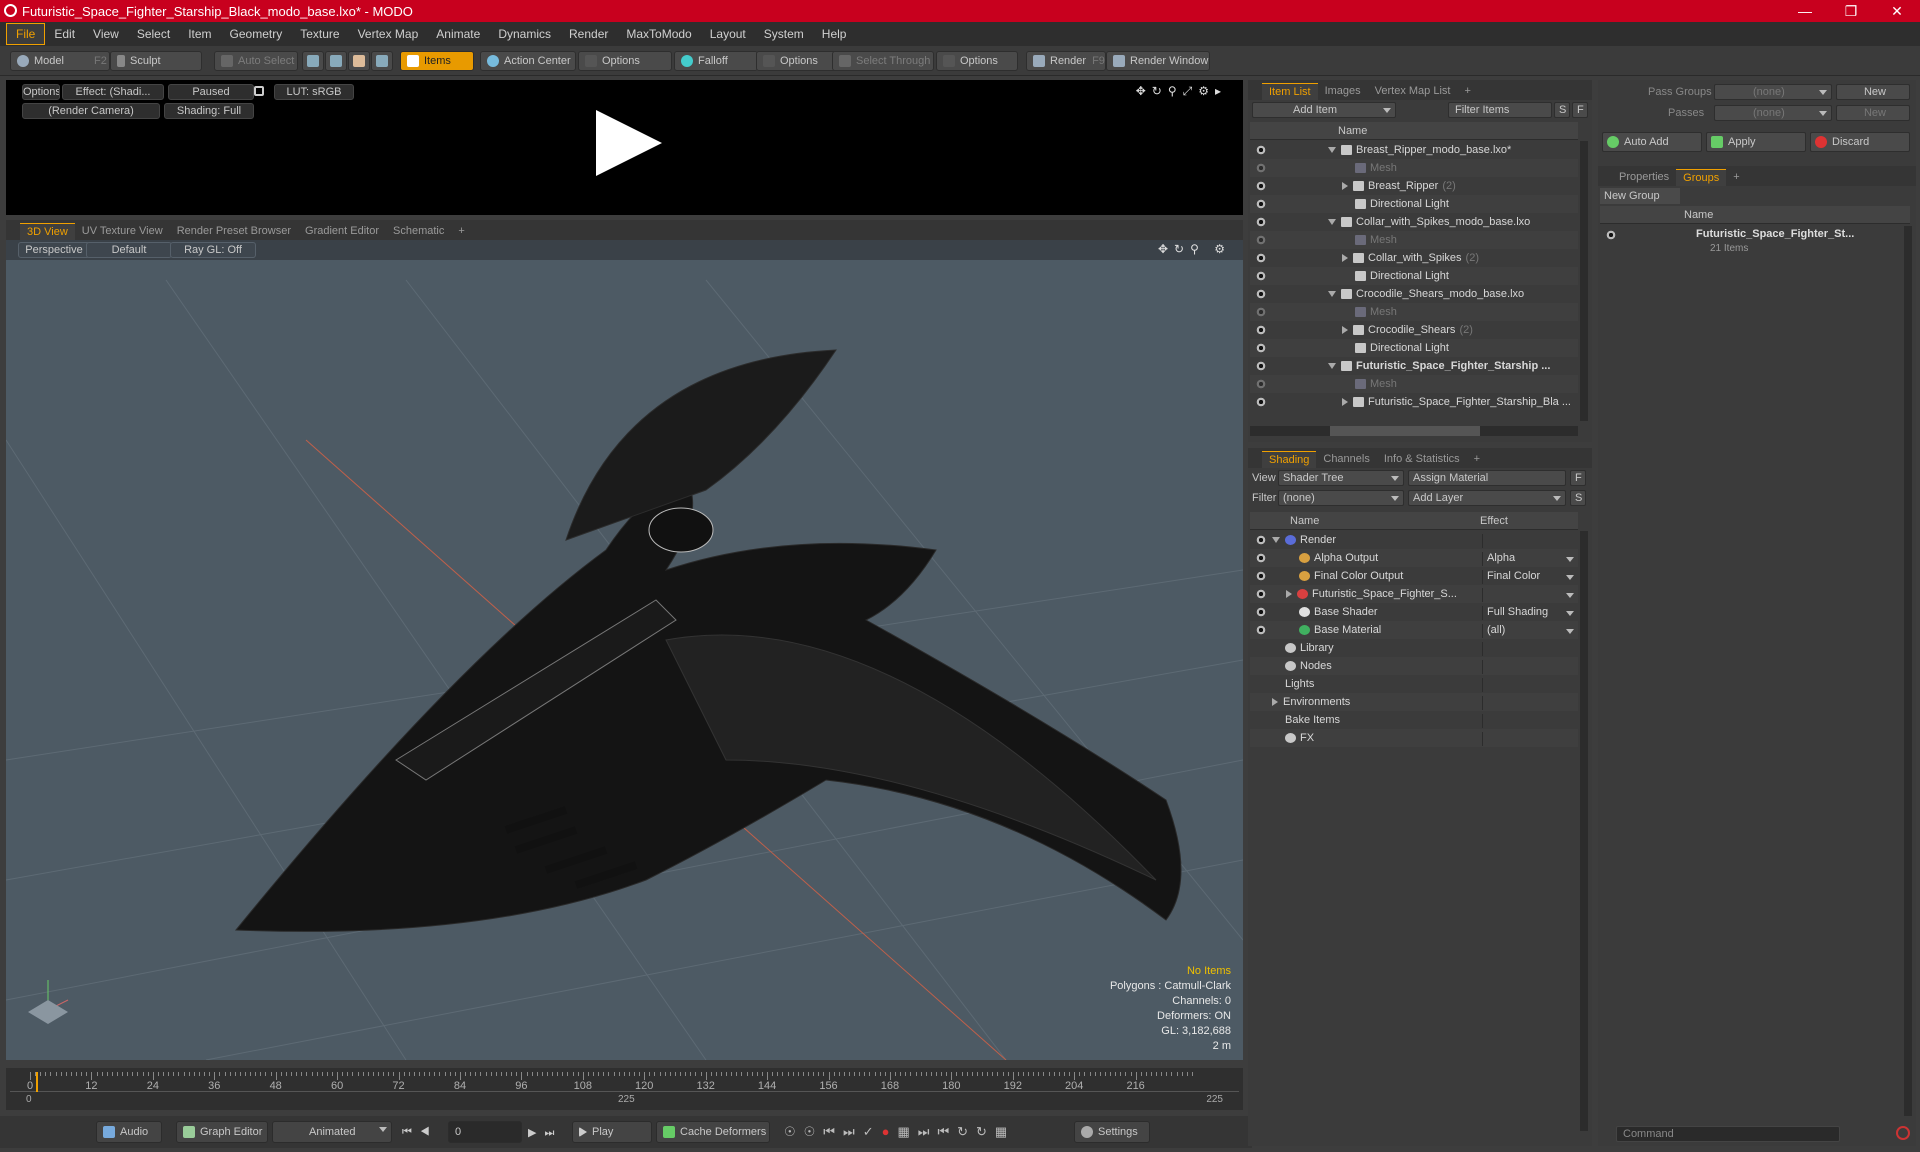 Image resolution: width=1920 pixels, height=1152 pixels. Describe the element at coordinates (437, 61) in the screenshot. I see `items-mode-button: Items` at that location.